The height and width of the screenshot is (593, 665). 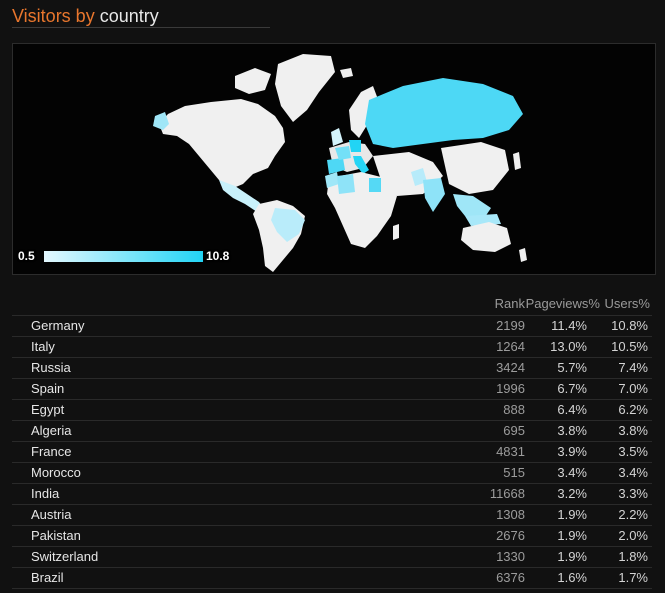 I want to click on pageviews-value: 13.0%, so click(x=568, y=346).